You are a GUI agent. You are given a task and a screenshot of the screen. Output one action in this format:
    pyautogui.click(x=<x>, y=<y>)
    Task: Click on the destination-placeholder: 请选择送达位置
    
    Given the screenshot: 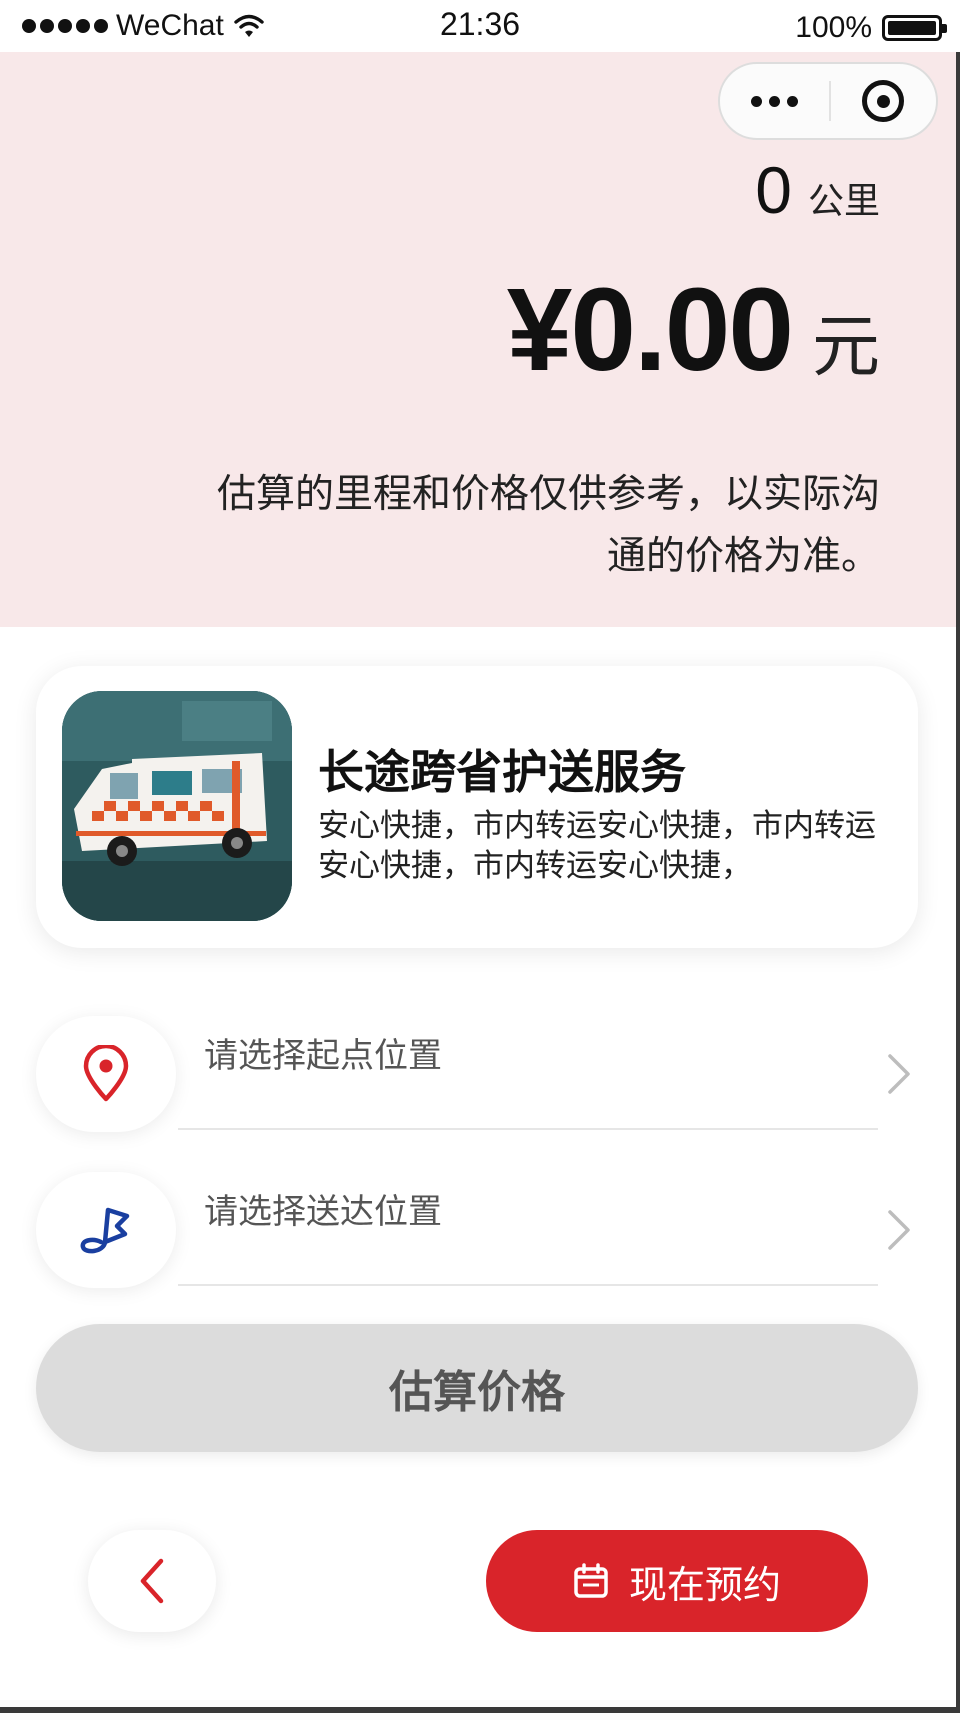 What is the action you would take?
    pyautogui.click(x=323, y=1212)
    